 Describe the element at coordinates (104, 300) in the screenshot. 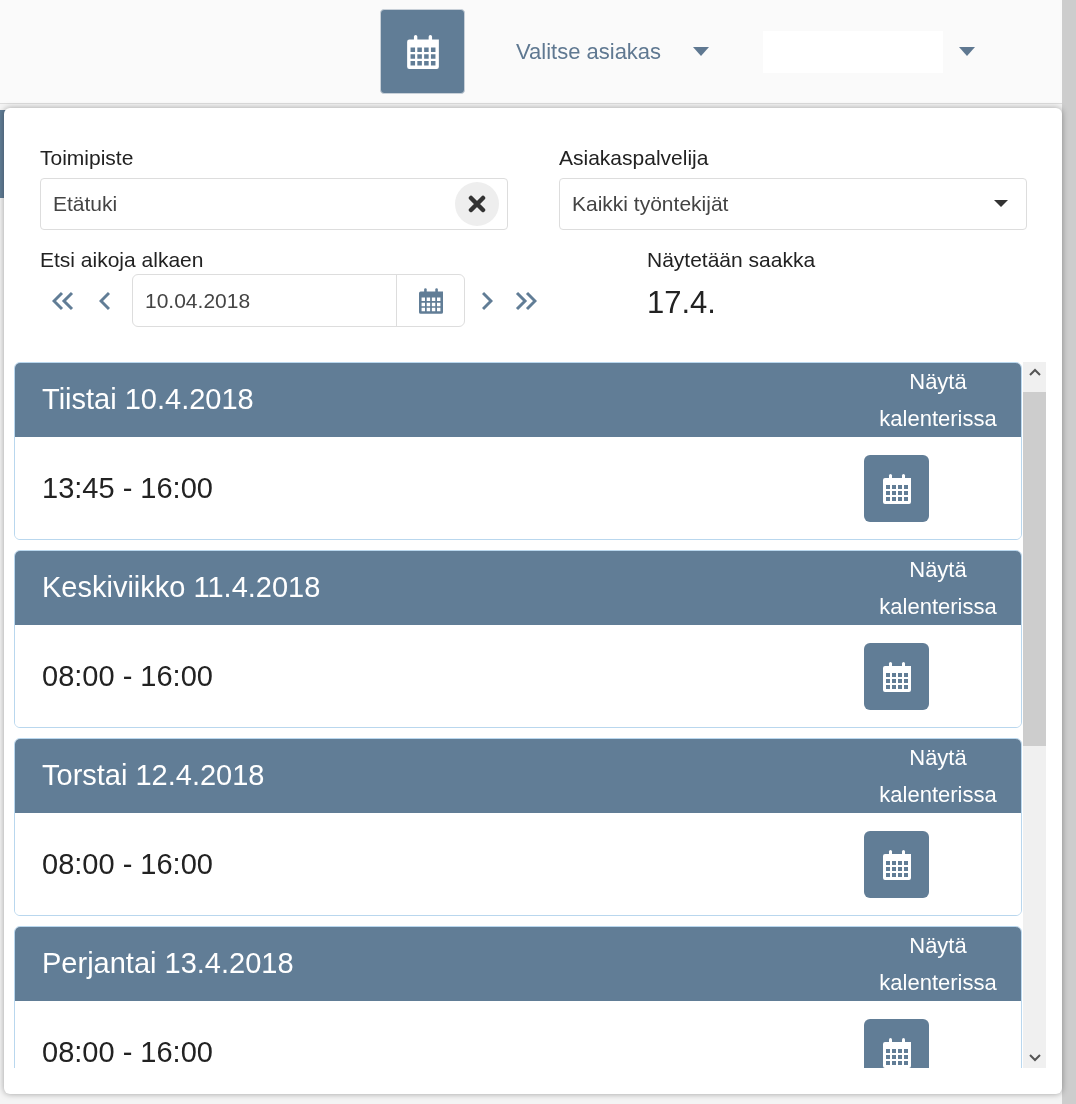

I see `chevron-left-icon` at that location.